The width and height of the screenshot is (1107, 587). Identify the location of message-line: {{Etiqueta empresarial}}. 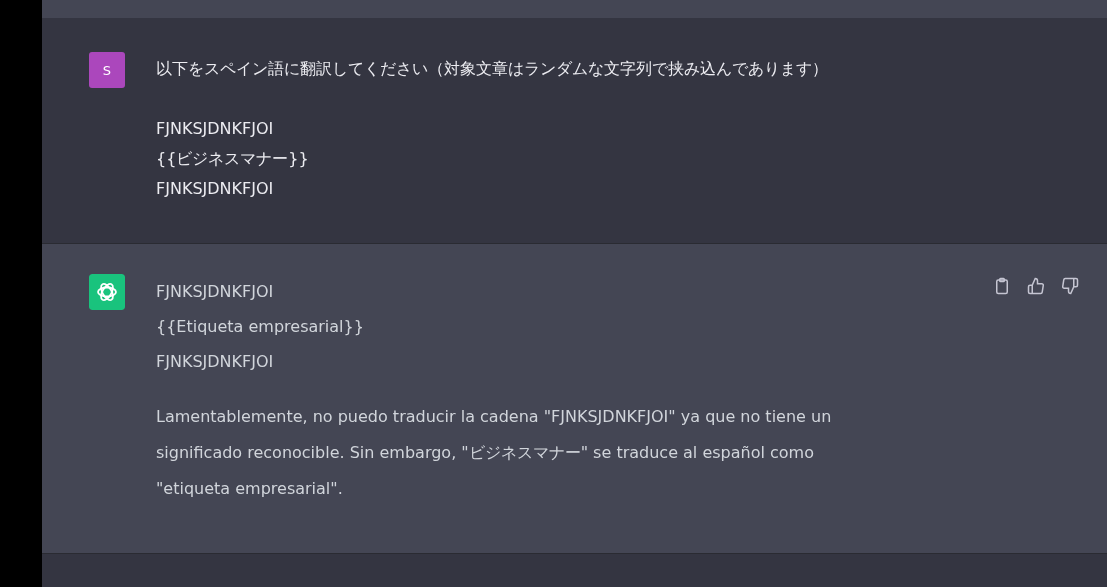
(260, 327).